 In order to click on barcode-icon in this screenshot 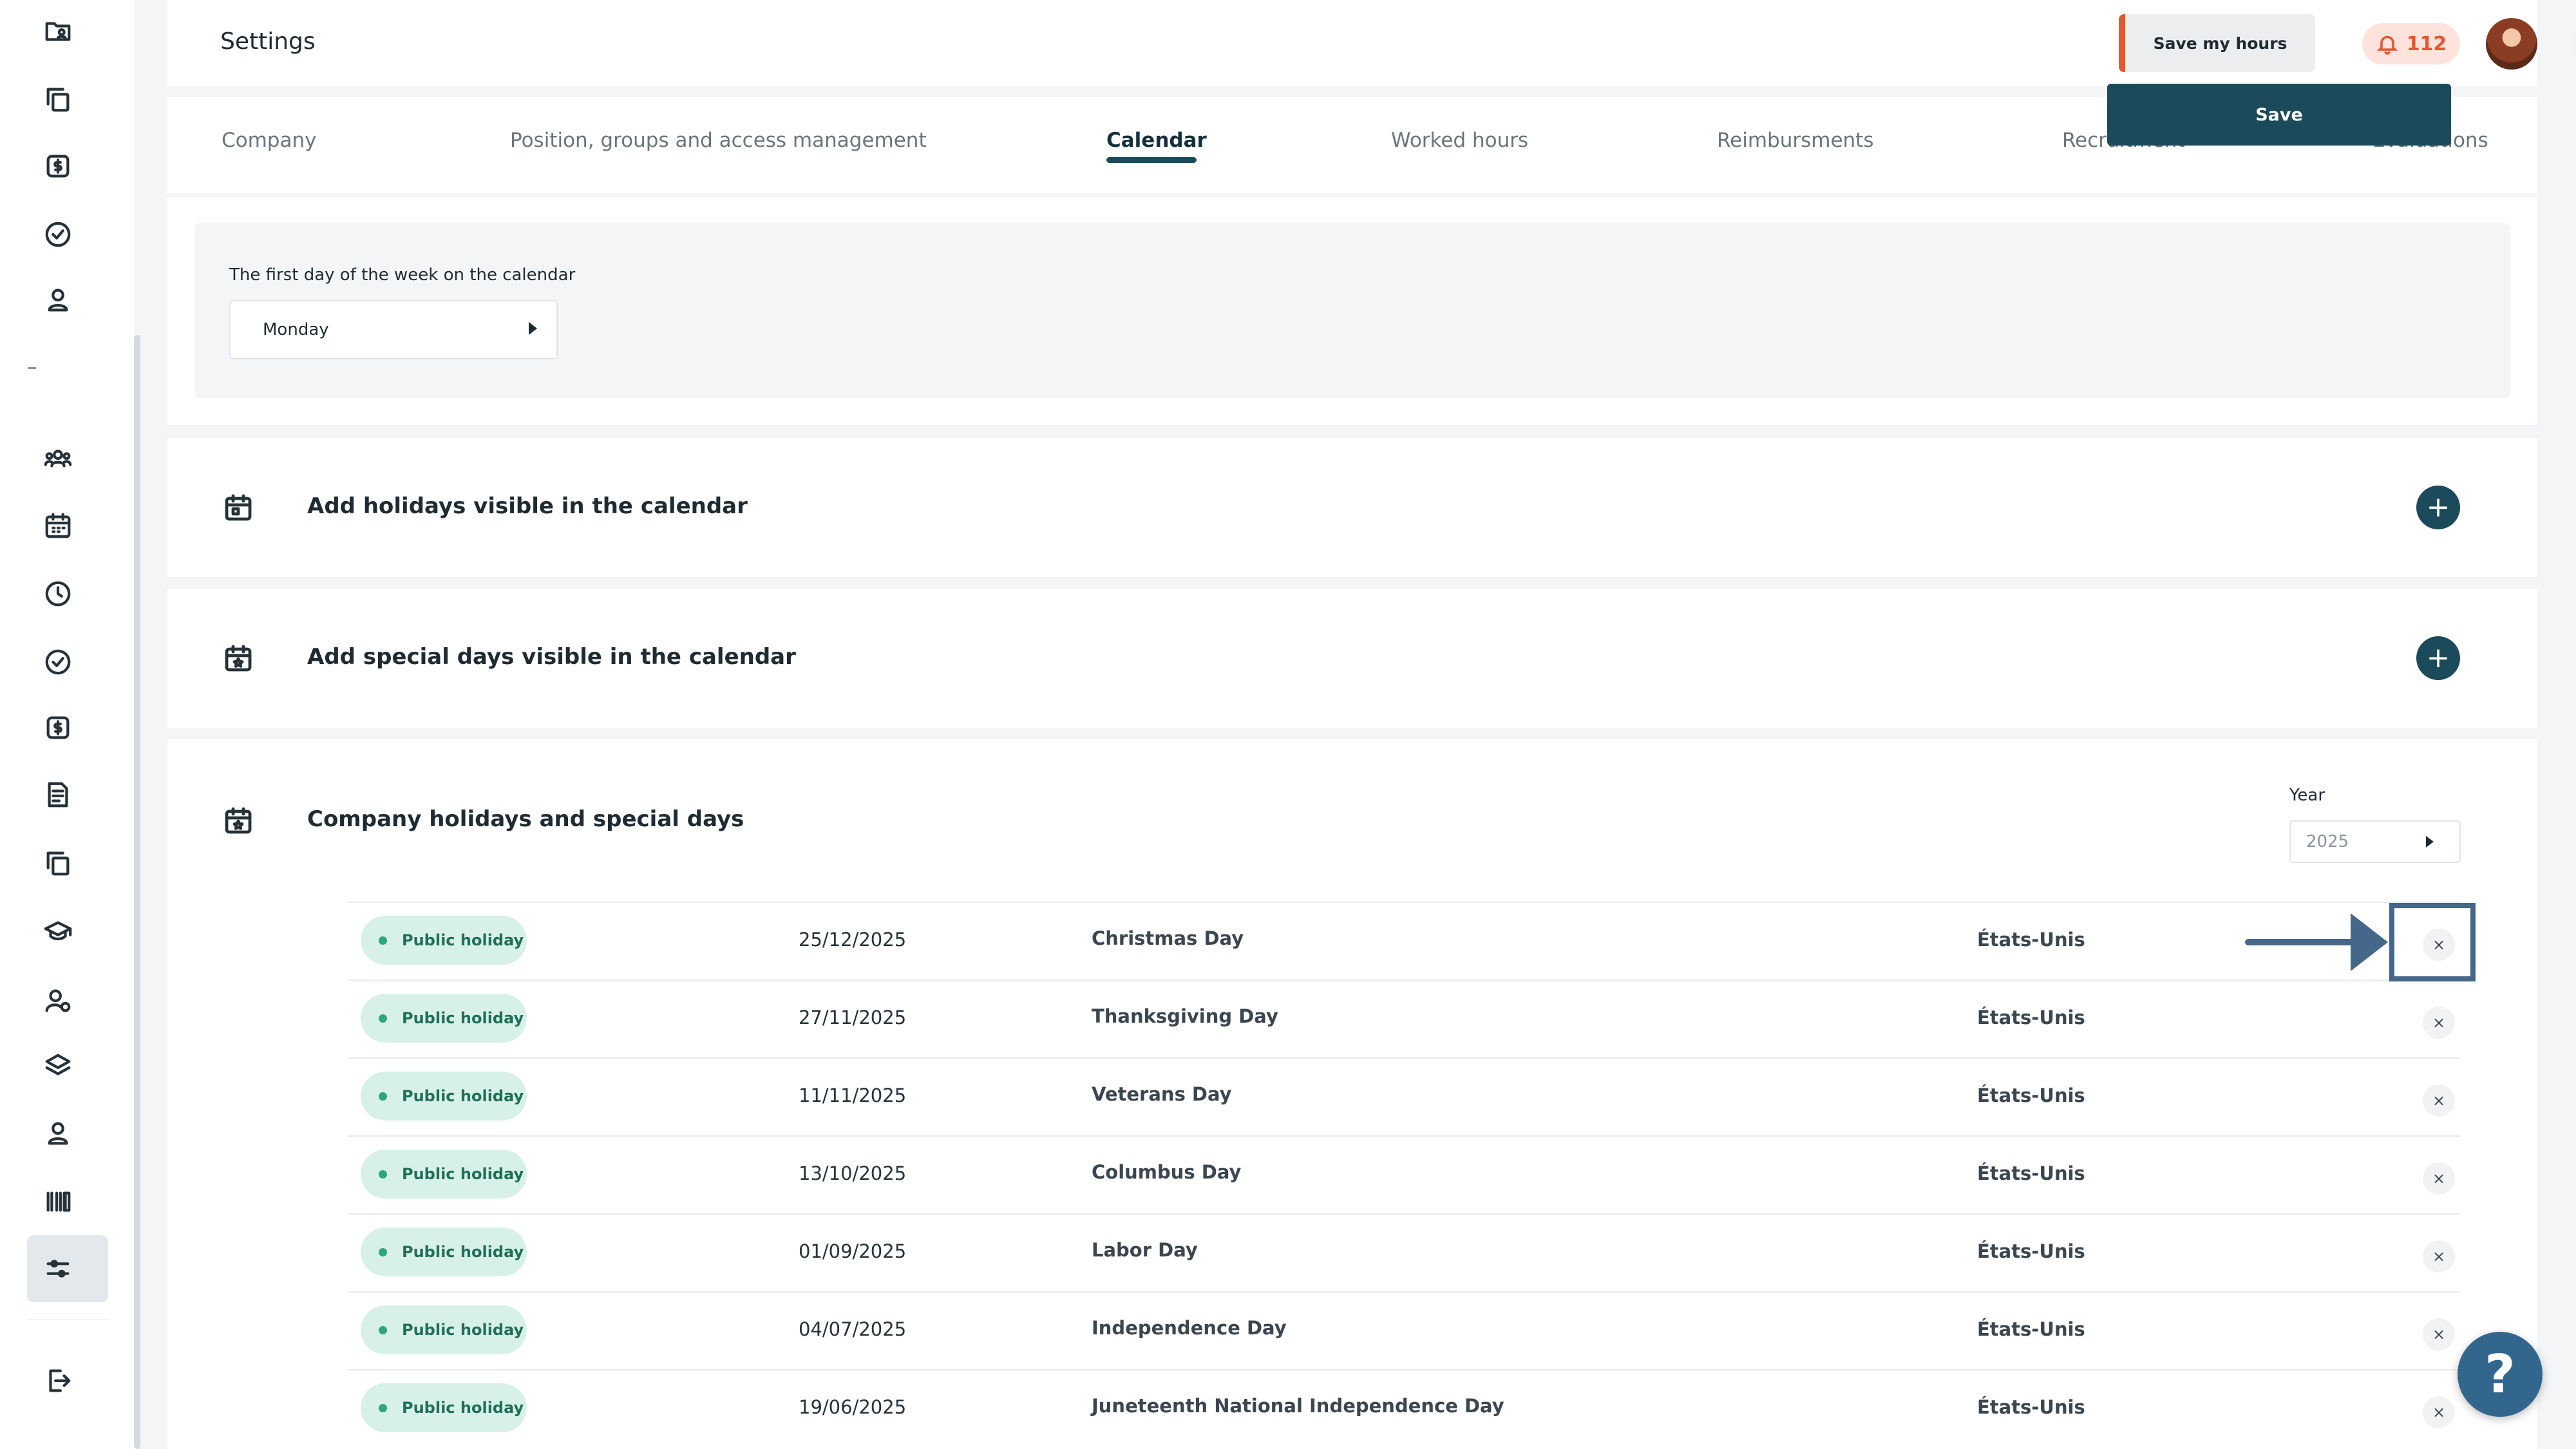, I will do `click(58, 1202)`.